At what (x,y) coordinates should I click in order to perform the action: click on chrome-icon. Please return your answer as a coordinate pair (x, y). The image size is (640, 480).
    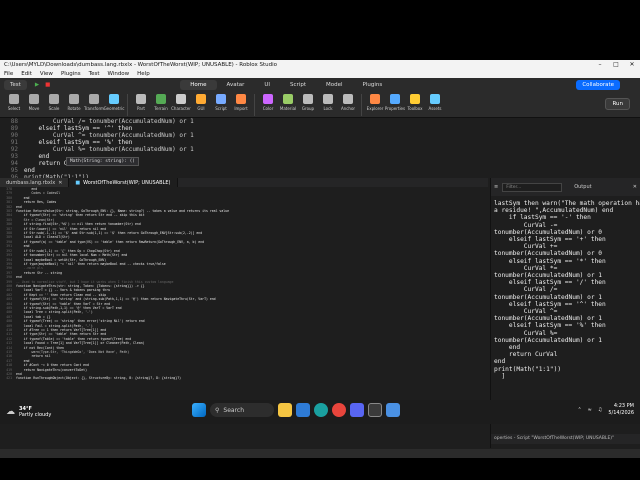
    Looking at the image, I should click on (339, 410).